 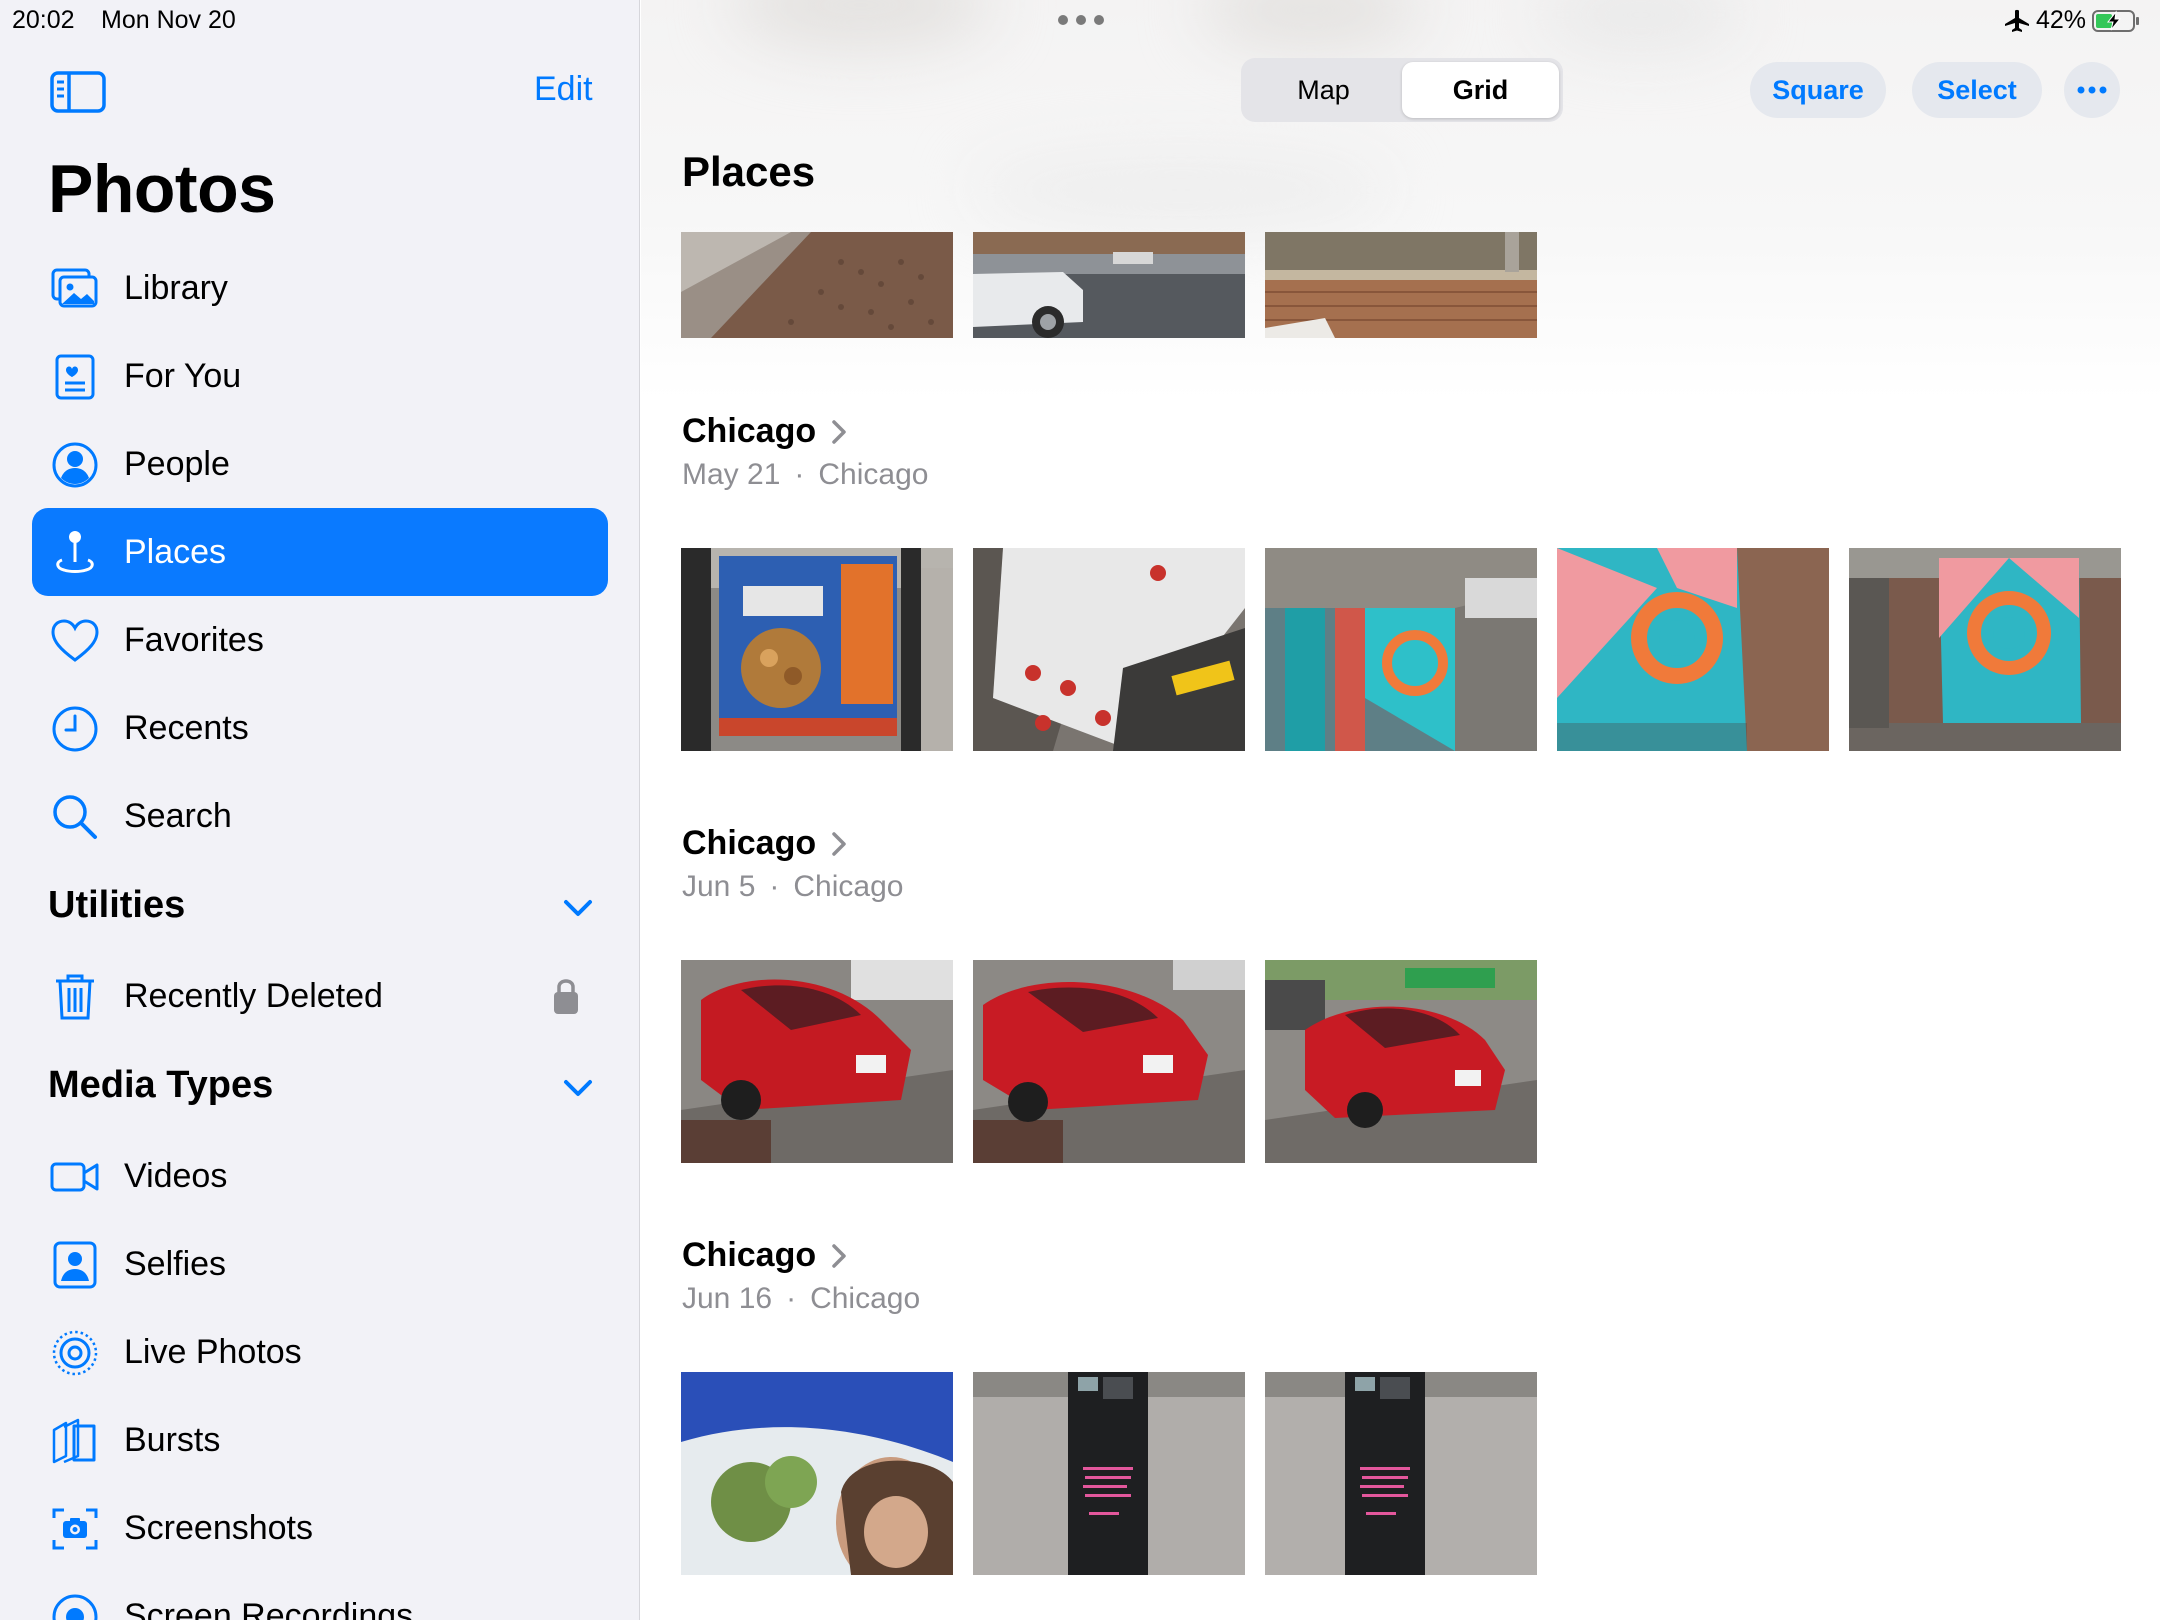 What do you see at coordinates (320, 728) in the screenshot?
I see `sidebar-item-recents: Recents` at bounding box center [320, 728].